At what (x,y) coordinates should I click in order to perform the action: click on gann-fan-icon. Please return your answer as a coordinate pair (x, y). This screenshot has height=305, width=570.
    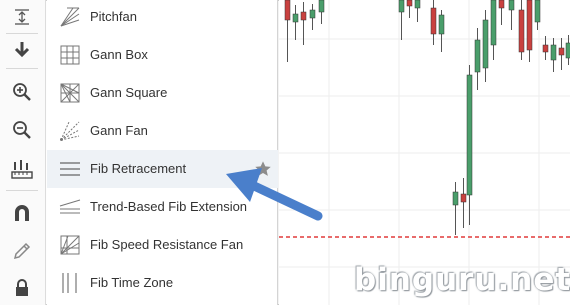
    Looking at the image, I should click on (70, 131).